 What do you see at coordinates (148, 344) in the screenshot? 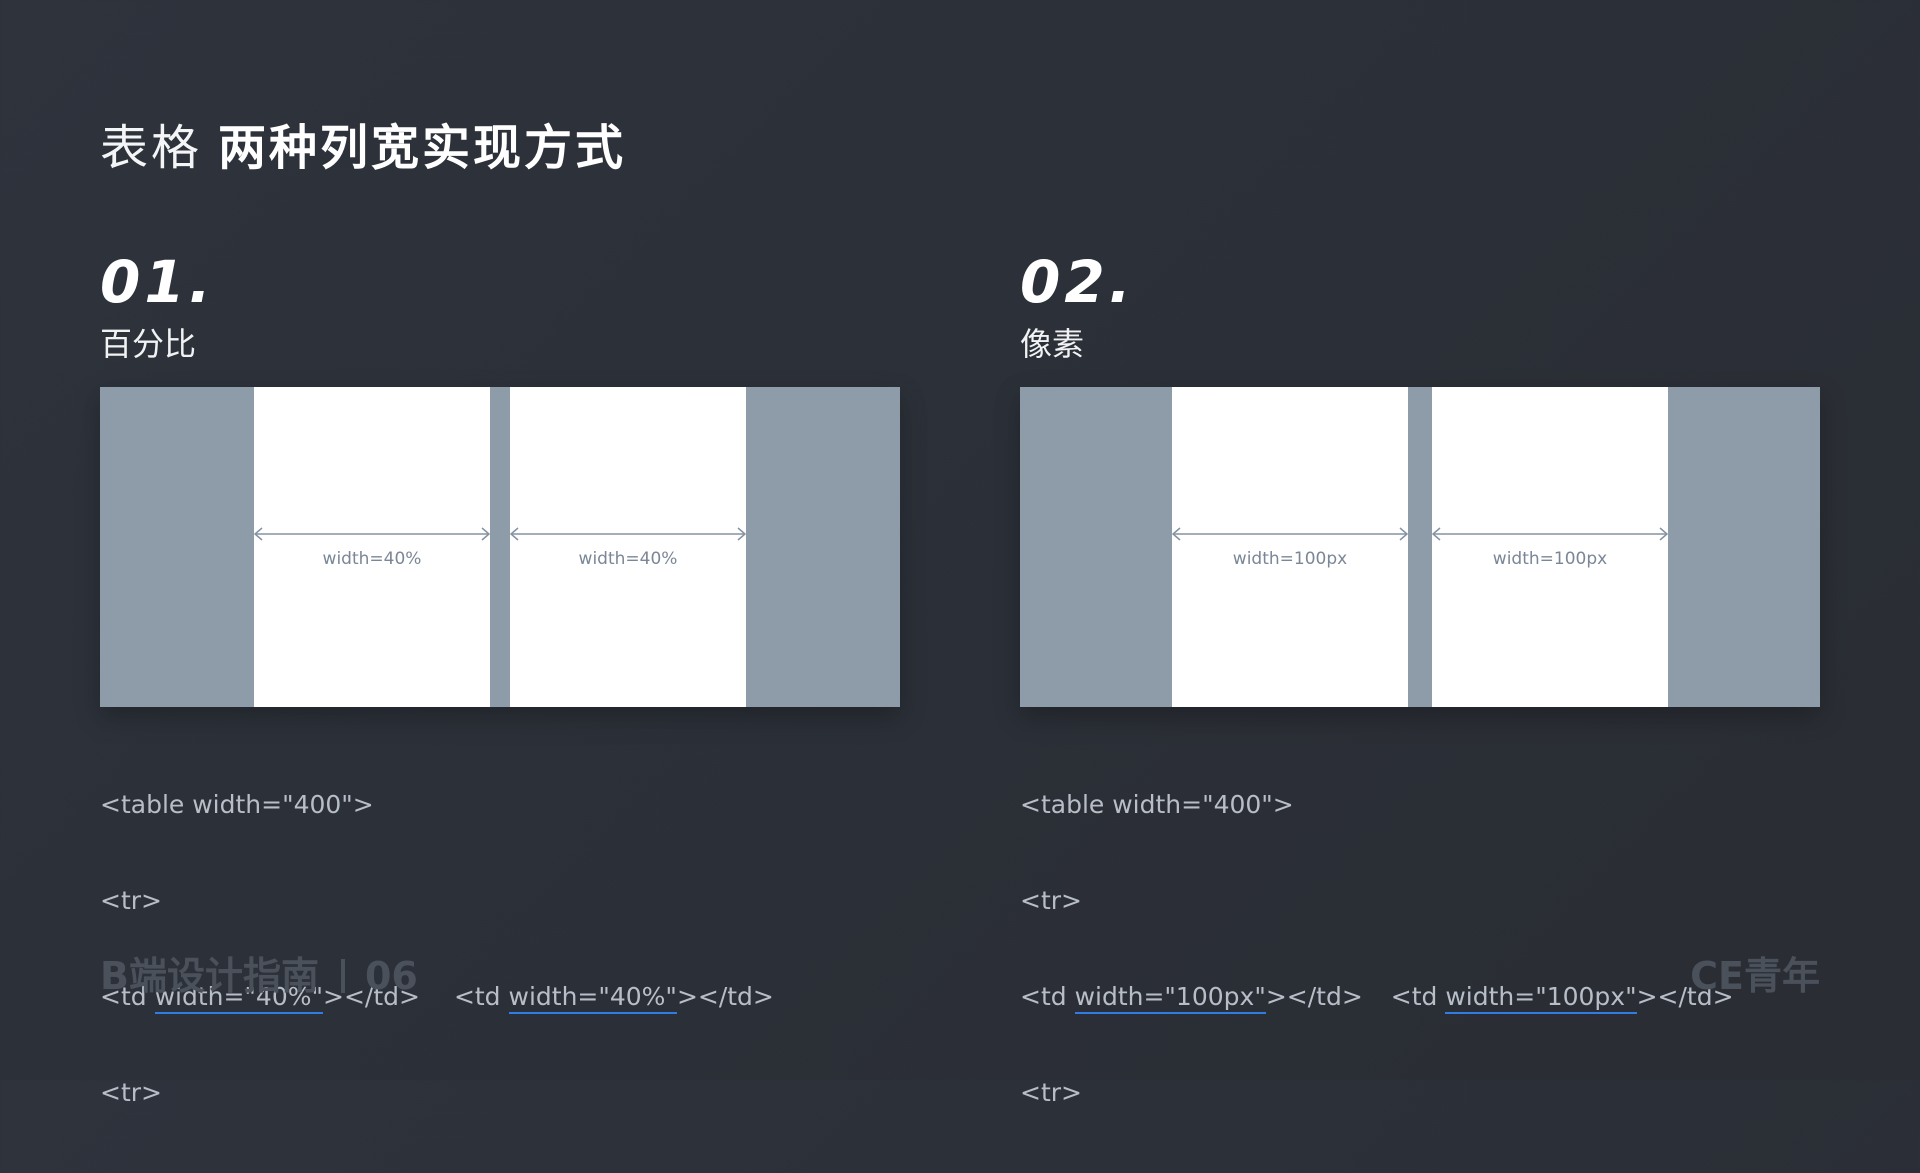
I see `section-subtitle: 百分比` at bounding box center [148, 344].